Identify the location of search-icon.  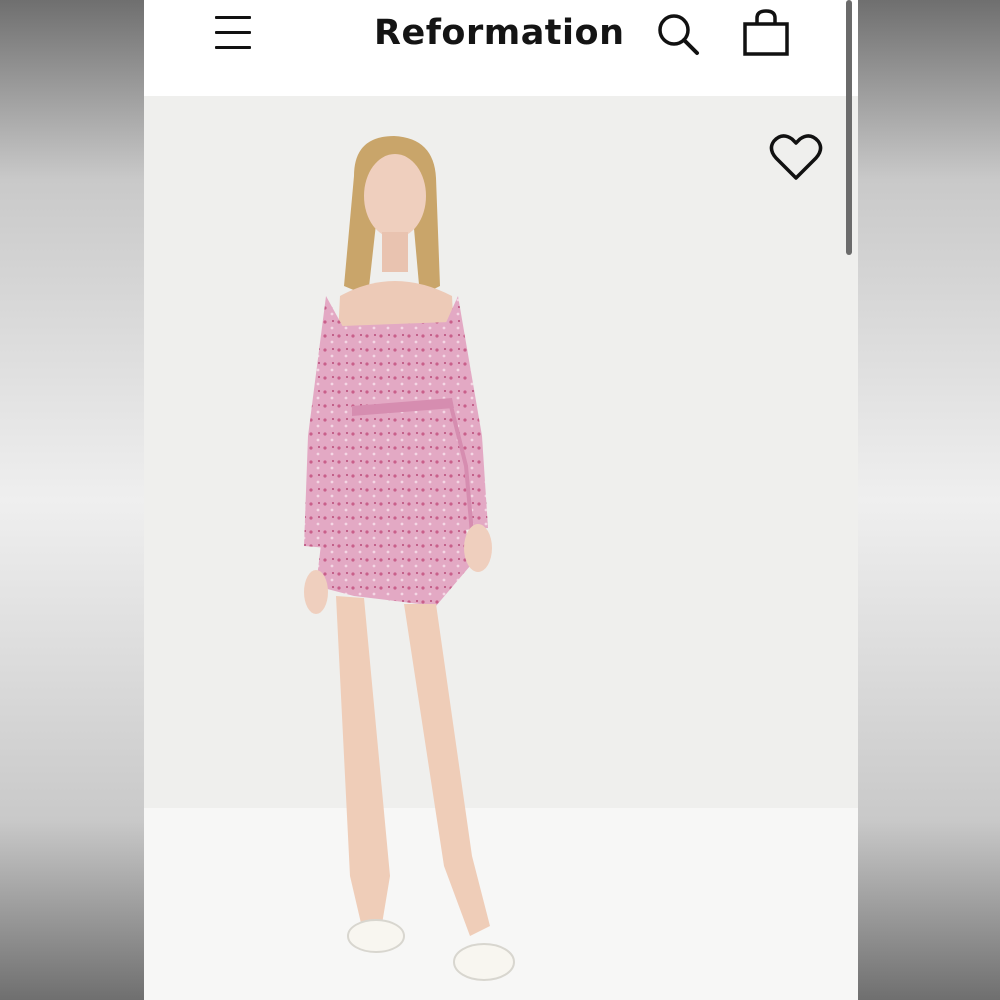
(678, 34).